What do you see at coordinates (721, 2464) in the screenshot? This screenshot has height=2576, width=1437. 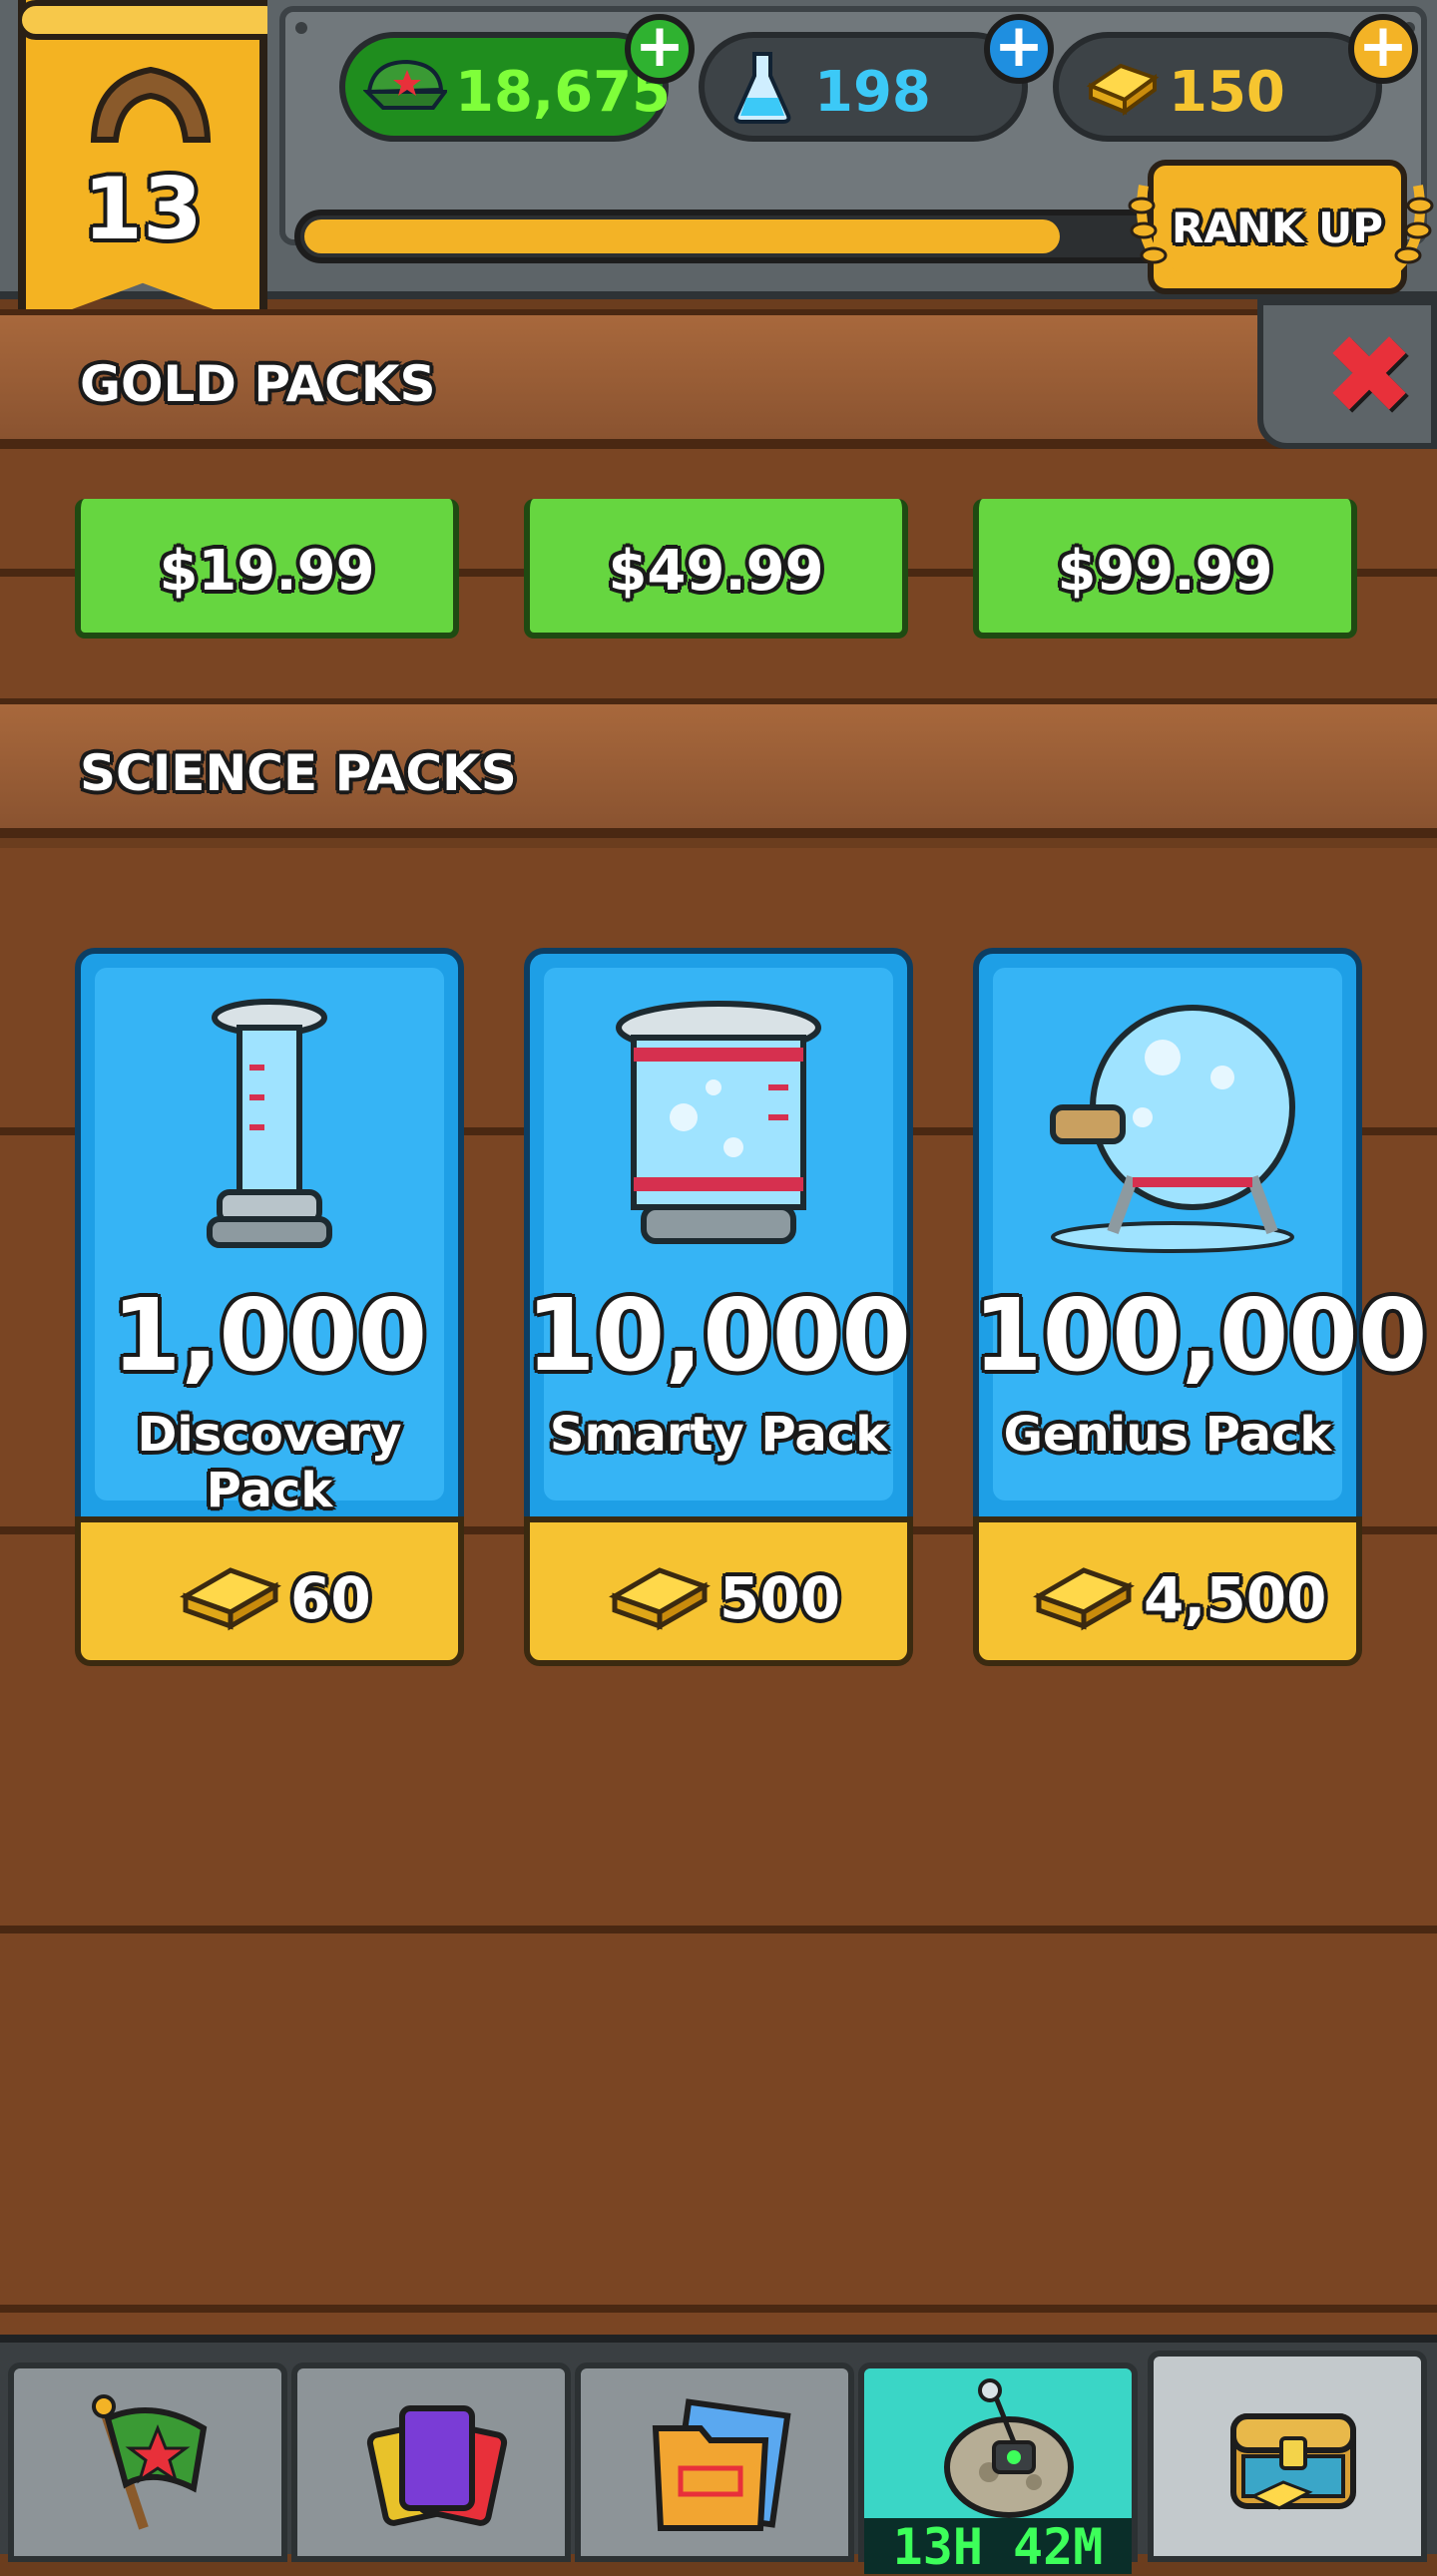 I see `folder-icon` at bounding box center [721, 2464].